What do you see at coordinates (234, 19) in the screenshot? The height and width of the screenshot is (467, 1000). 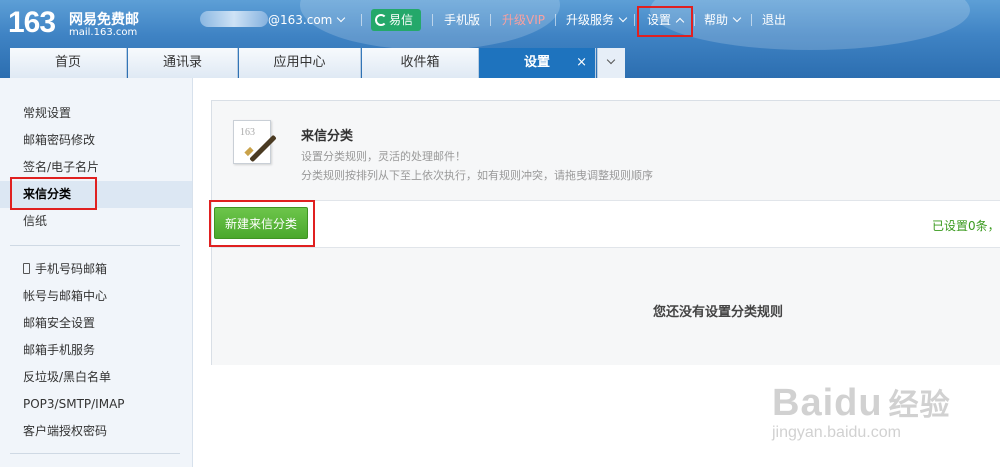 I see `blurred-username` at bounding box center [234, 19].